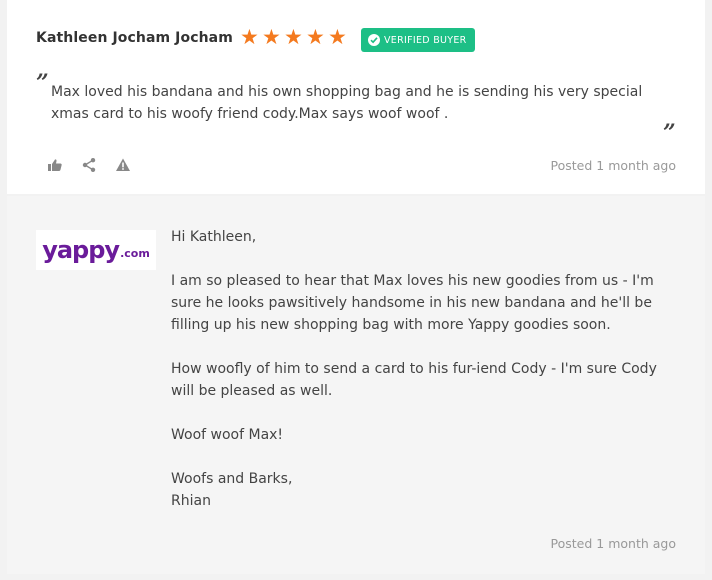 This screenshot has height=580, width=712. What do you see at coordinates (123, 165) in the screenshot?
I see `report-warning-icon` at bounding box center [123, 165].